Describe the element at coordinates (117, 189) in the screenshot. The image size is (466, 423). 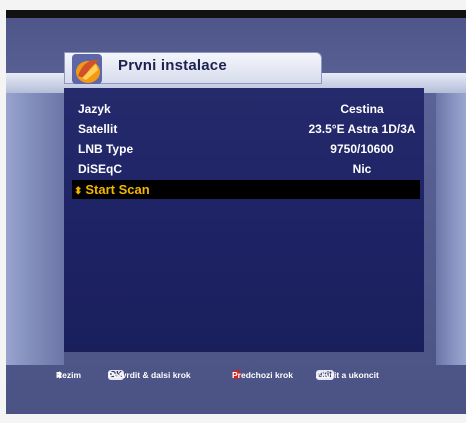
I see `start-scan-label: Start Scan` at that location.